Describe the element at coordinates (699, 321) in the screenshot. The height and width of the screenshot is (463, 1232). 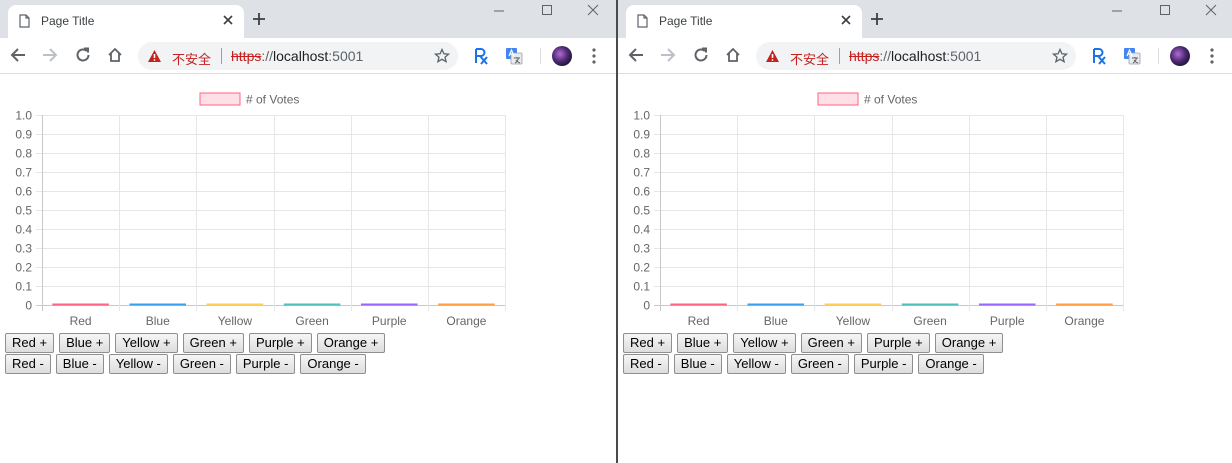
I see `x-tick-label: Red` at that location.